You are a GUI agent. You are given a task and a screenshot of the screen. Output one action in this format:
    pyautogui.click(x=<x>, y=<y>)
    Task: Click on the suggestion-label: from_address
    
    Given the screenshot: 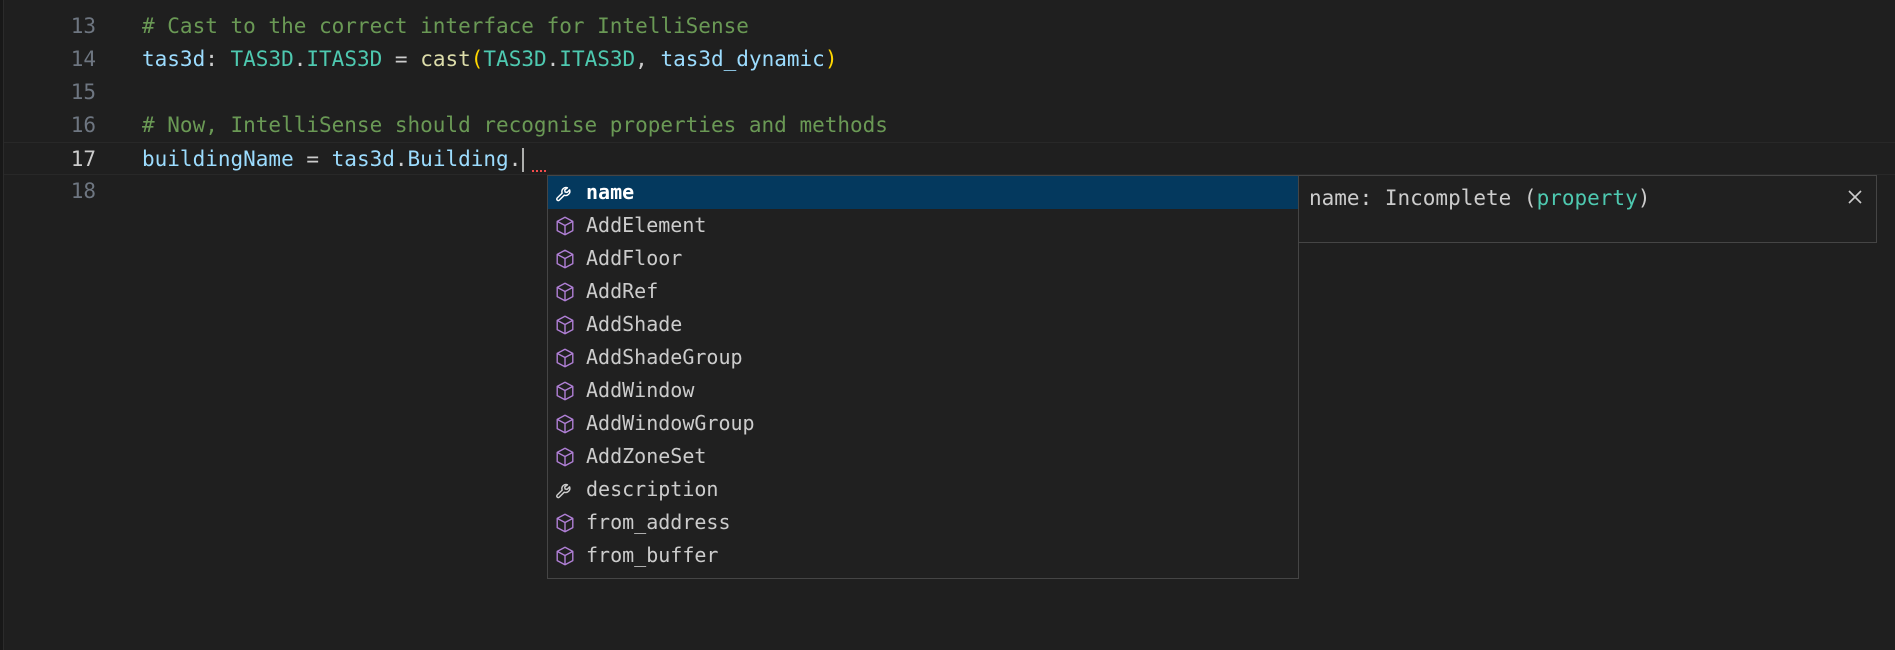 What is the action you would take?
    pyautogui.click(x=658, y=522)
    